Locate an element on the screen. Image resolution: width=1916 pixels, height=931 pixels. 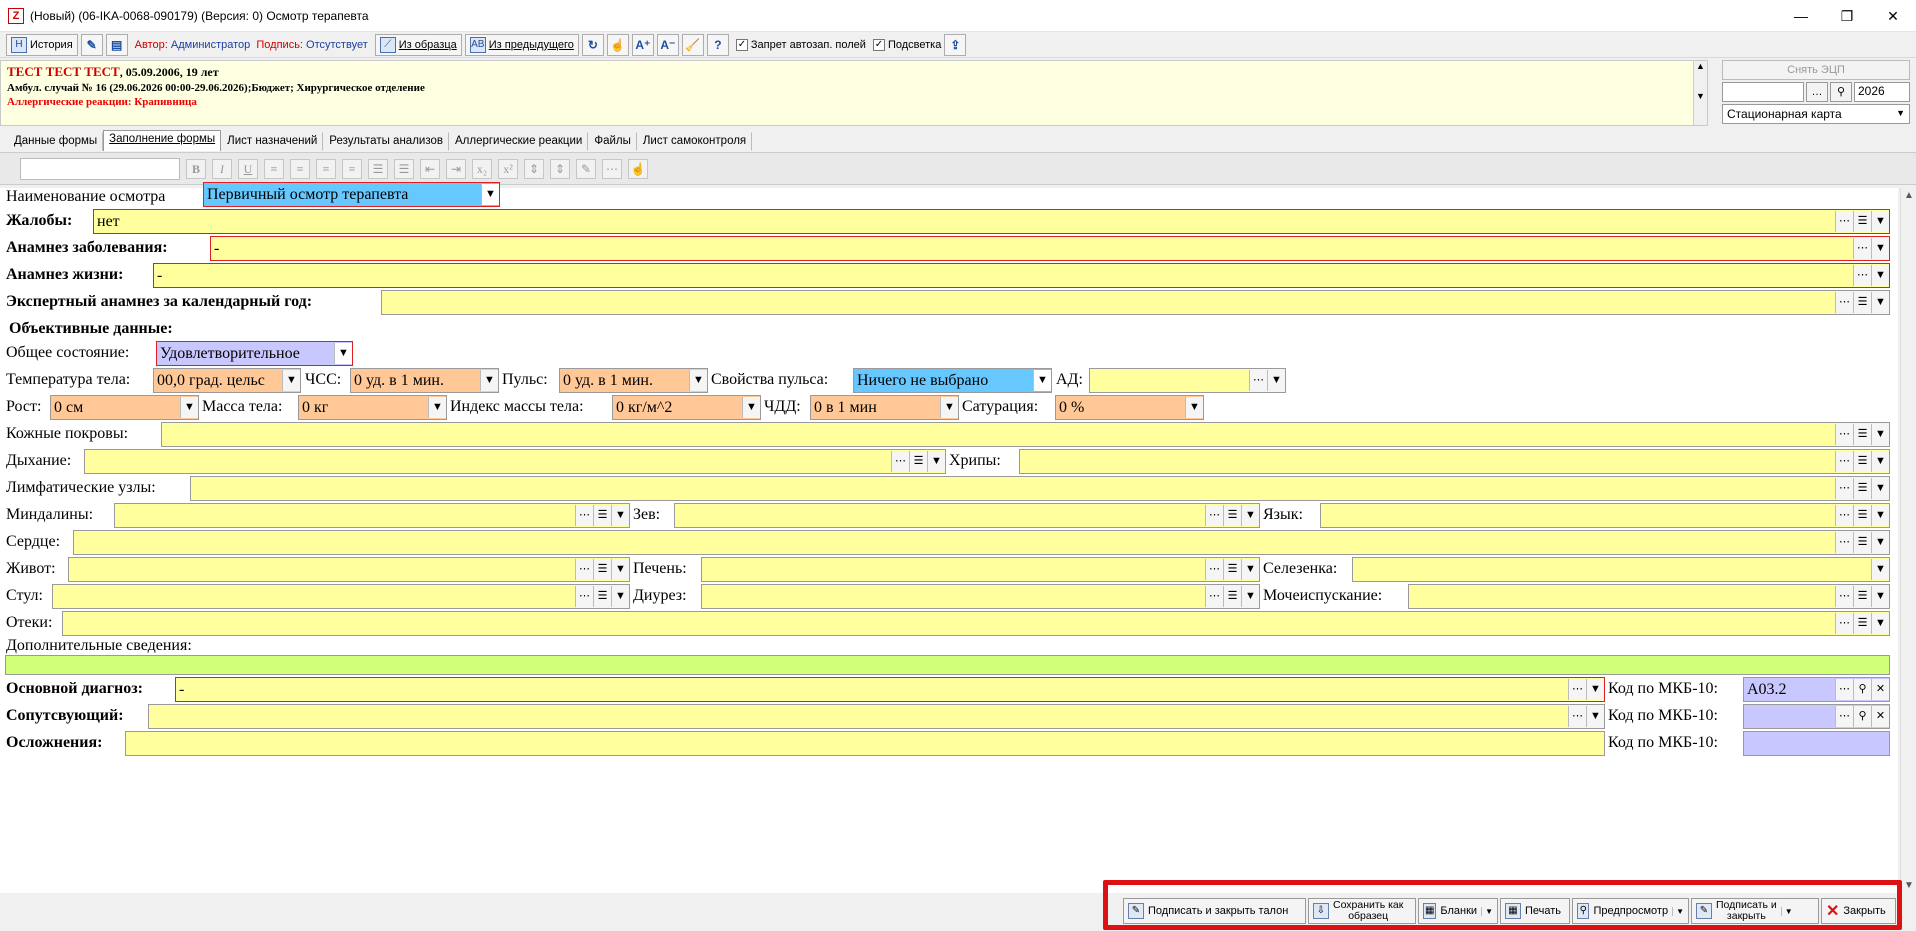
tab-form-fill: Заполнение формы is located at coordinates (162, 140).